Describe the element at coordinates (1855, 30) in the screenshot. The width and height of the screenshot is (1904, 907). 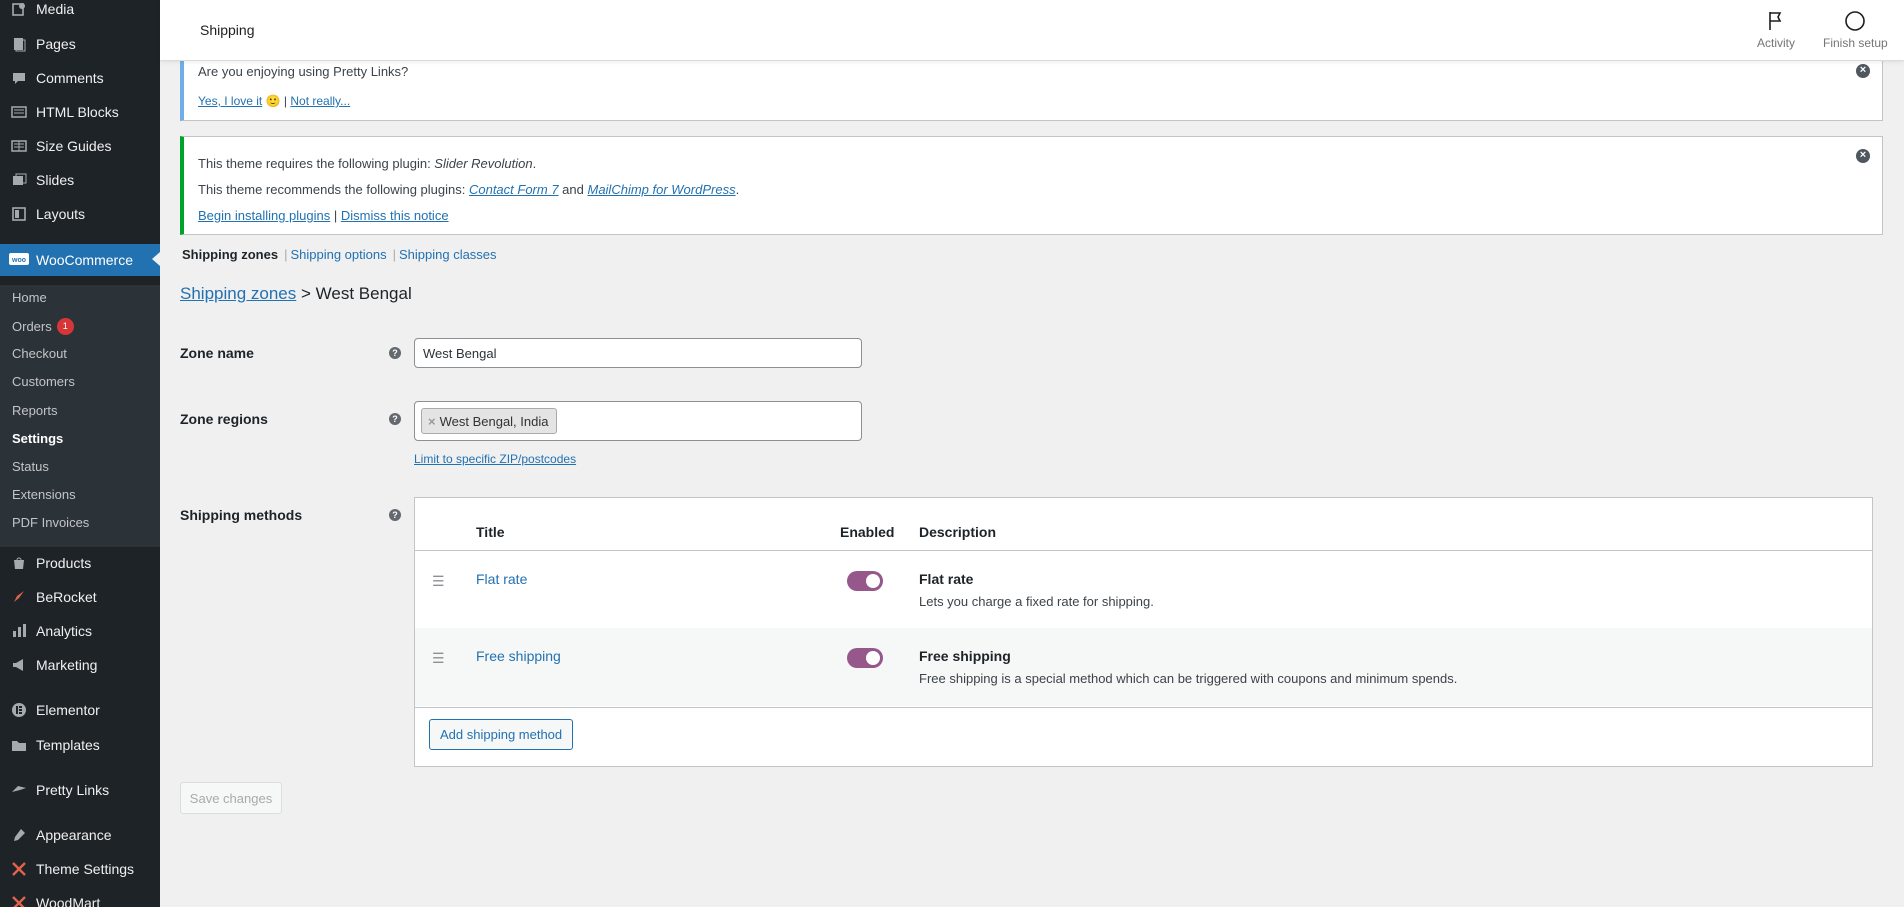
I see `finish-setup-button: Finish setup` at that location.